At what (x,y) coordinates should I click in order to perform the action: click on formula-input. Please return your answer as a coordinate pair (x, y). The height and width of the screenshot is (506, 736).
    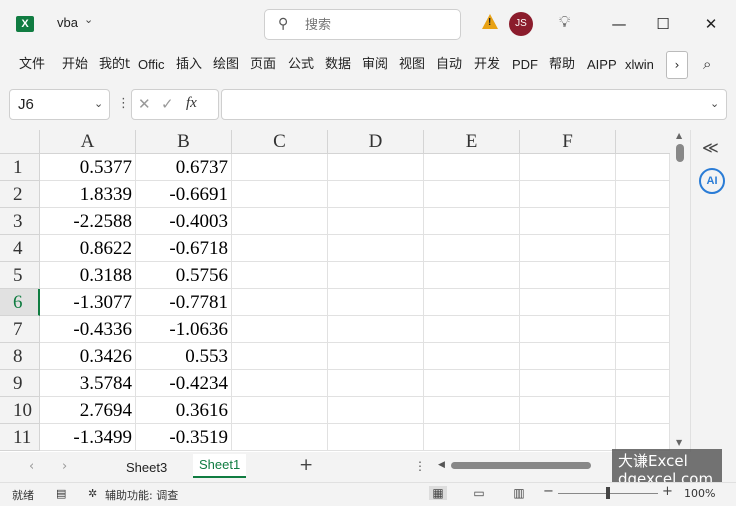
    Looking at the image, I should click on (474, 104).